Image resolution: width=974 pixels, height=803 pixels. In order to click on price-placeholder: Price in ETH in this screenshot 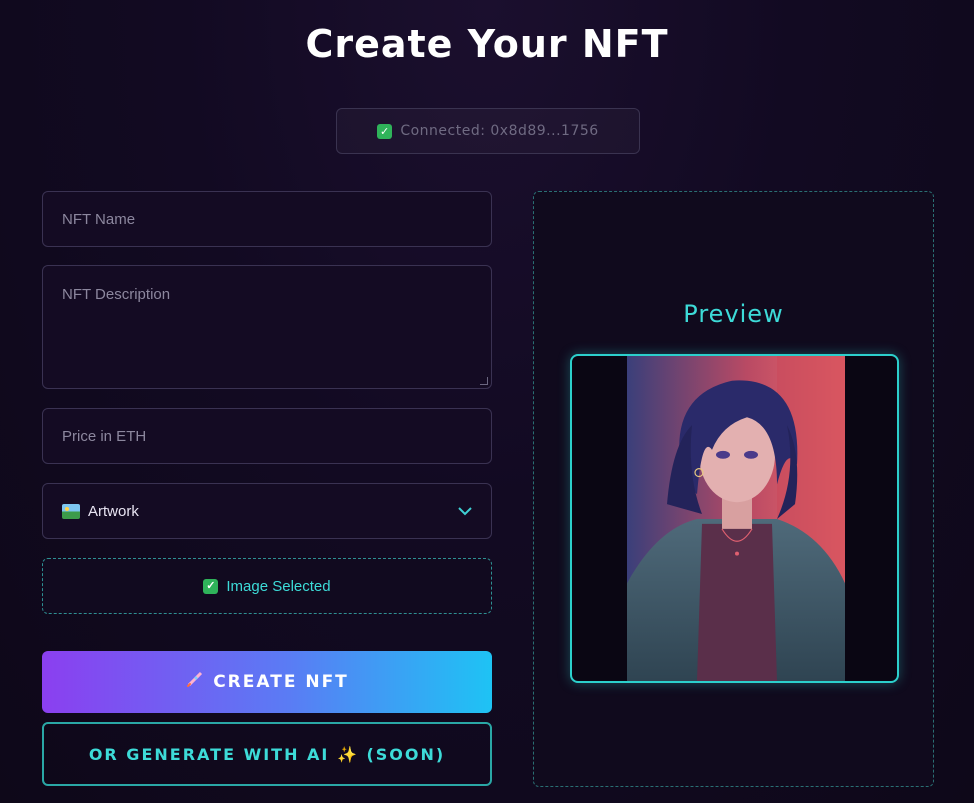, I will do `click(104, 436)`.